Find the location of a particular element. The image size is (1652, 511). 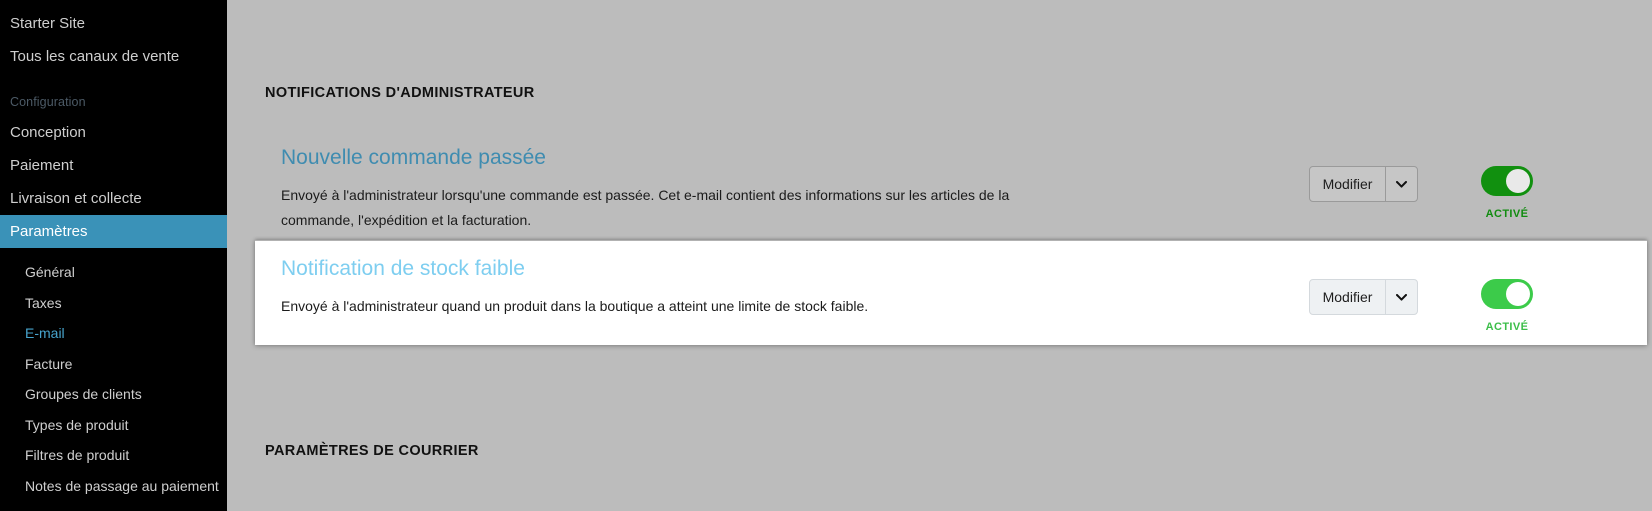

sidebar-item-livraison-et-collecte: Livraison et collecte is located at coordinates (113, 198).